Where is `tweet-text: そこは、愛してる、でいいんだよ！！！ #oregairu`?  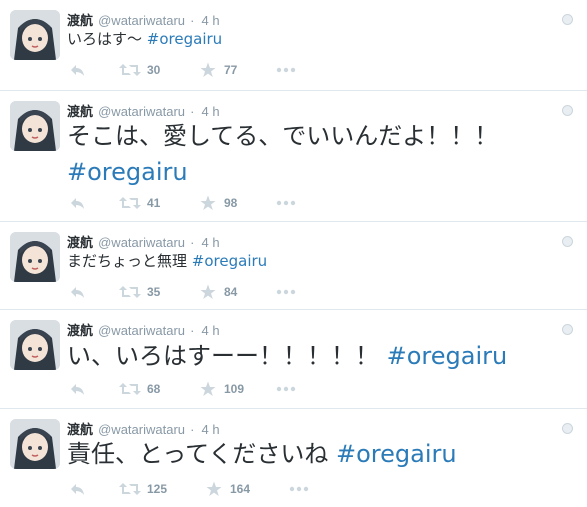
tweet-text: そこは、愛してる、でいいんだよ！！！ #oregairu is located at coordinates (282, 154).